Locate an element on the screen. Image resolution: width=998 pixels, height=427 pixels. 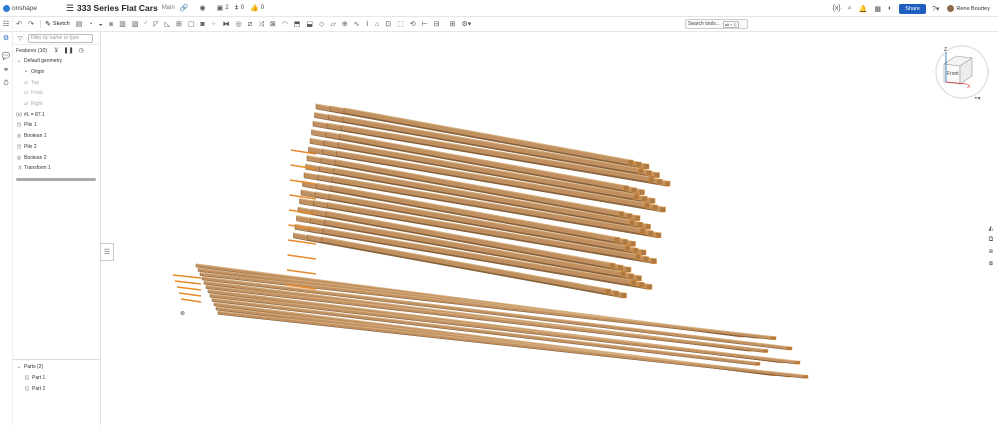
undo-icon: ↶ is located at coordinates (19, 24).